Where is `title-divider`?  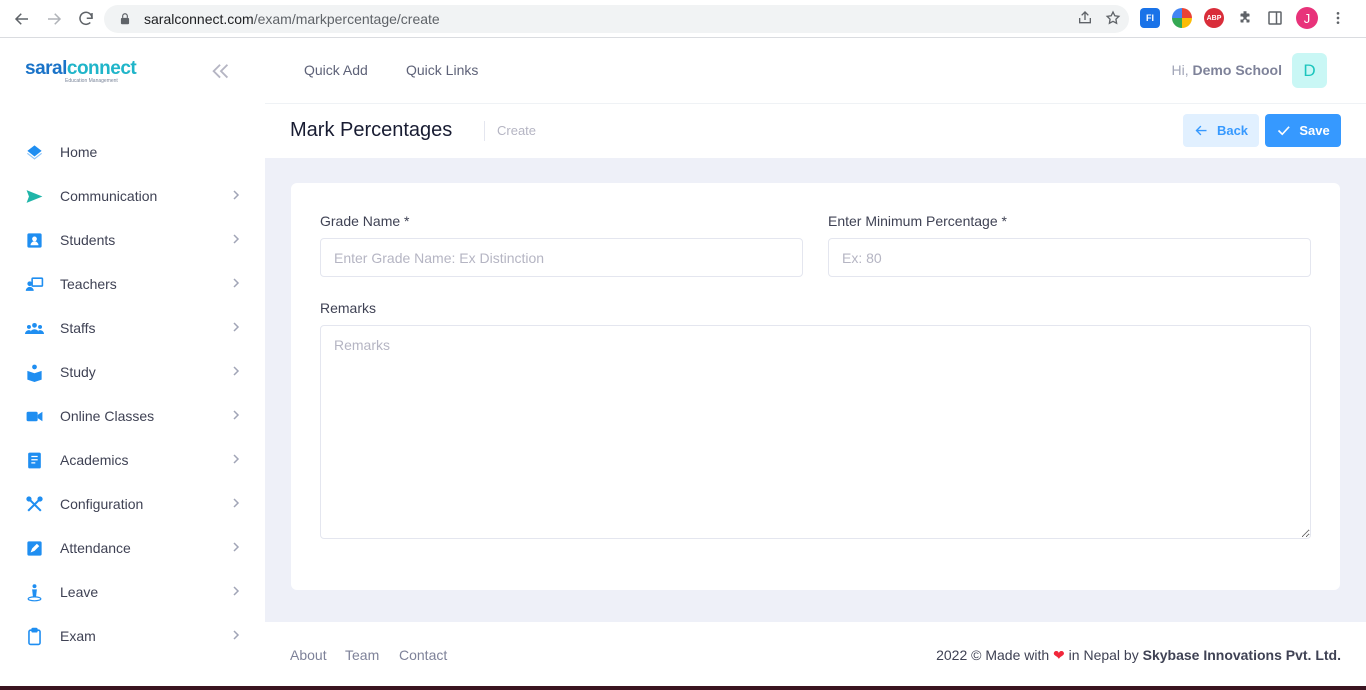
title-divider is located at coordinates (484, 131).